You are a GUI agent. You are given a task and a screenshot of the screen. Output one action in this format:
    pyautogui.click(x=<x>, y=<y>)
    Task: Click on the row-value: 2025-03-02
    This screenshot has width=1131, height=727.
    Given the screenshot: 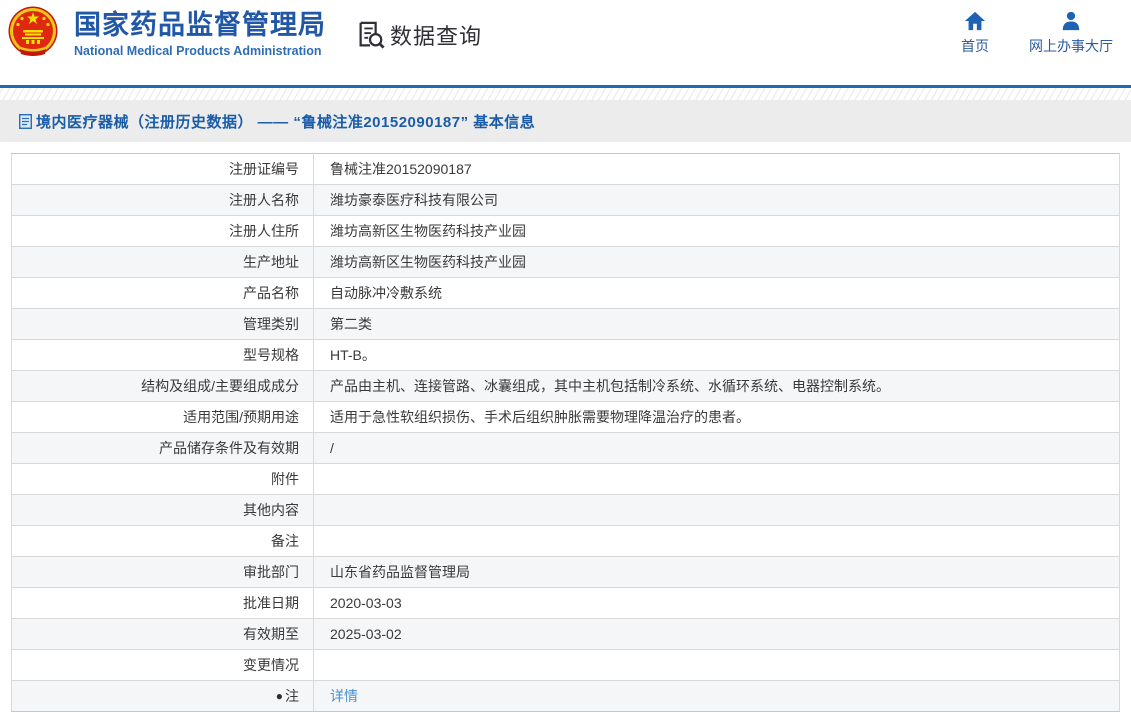 What is the action you would take?
    pyautogui.click(x=716, y=634)
    